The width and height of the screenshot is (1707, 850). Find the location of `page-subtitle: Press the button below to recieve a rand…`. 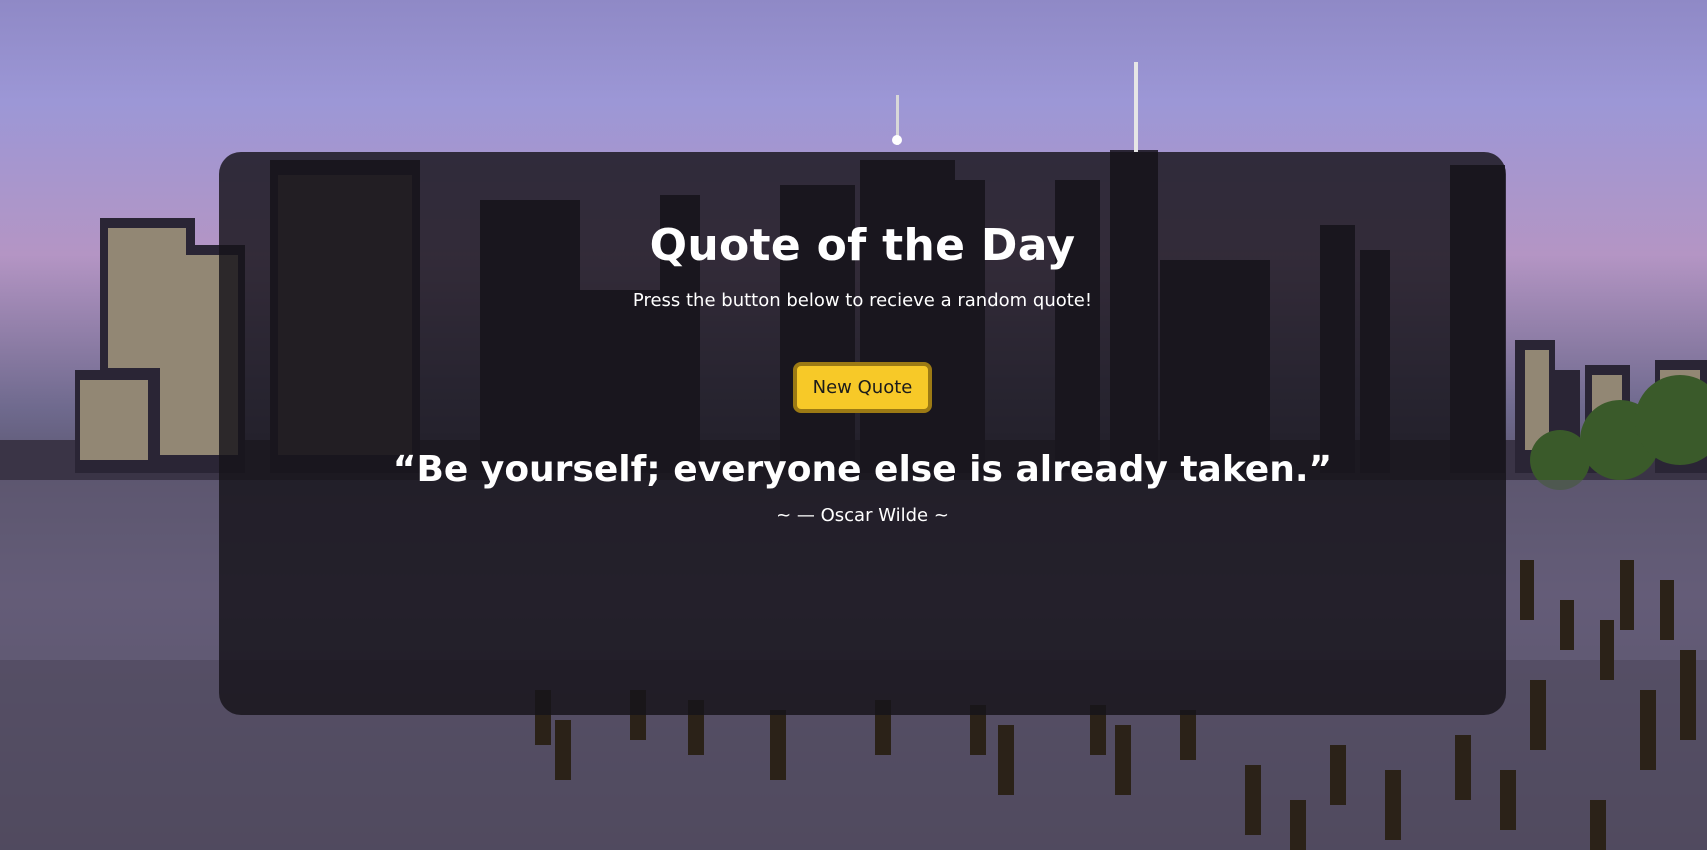

page-subtitle: Press the button below to recieve a rand… is located at coordinates (862, 300).